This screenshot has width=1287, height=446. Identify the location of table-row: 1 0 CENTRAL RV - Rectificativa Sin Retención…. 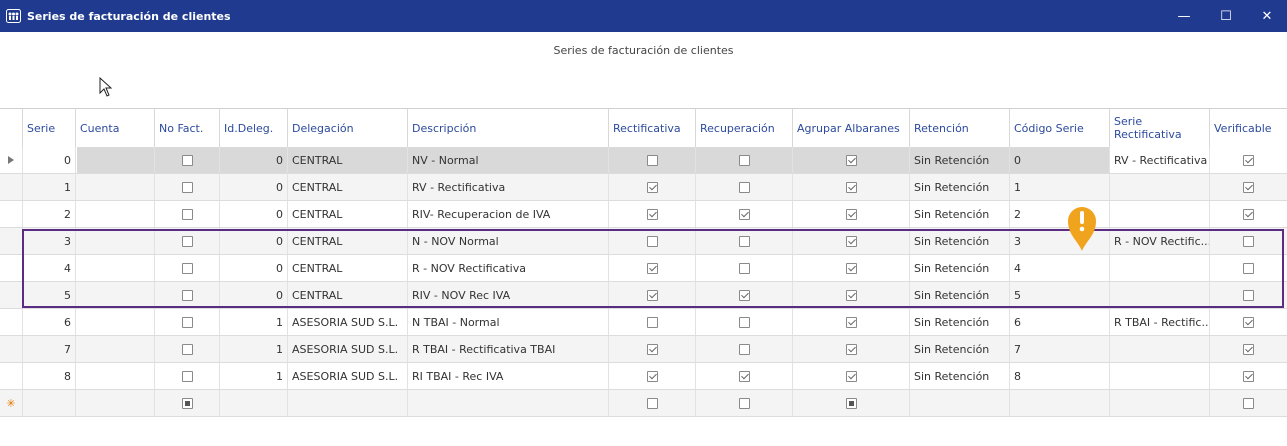
(643, 187).